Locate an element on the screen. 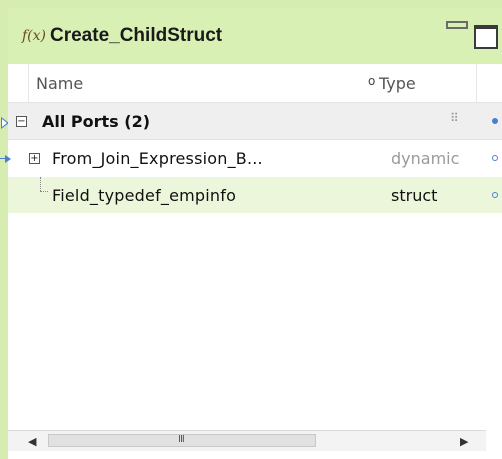  port-row: + From_Join_Expression_B... dynamic is located at coordinates (255, 158).